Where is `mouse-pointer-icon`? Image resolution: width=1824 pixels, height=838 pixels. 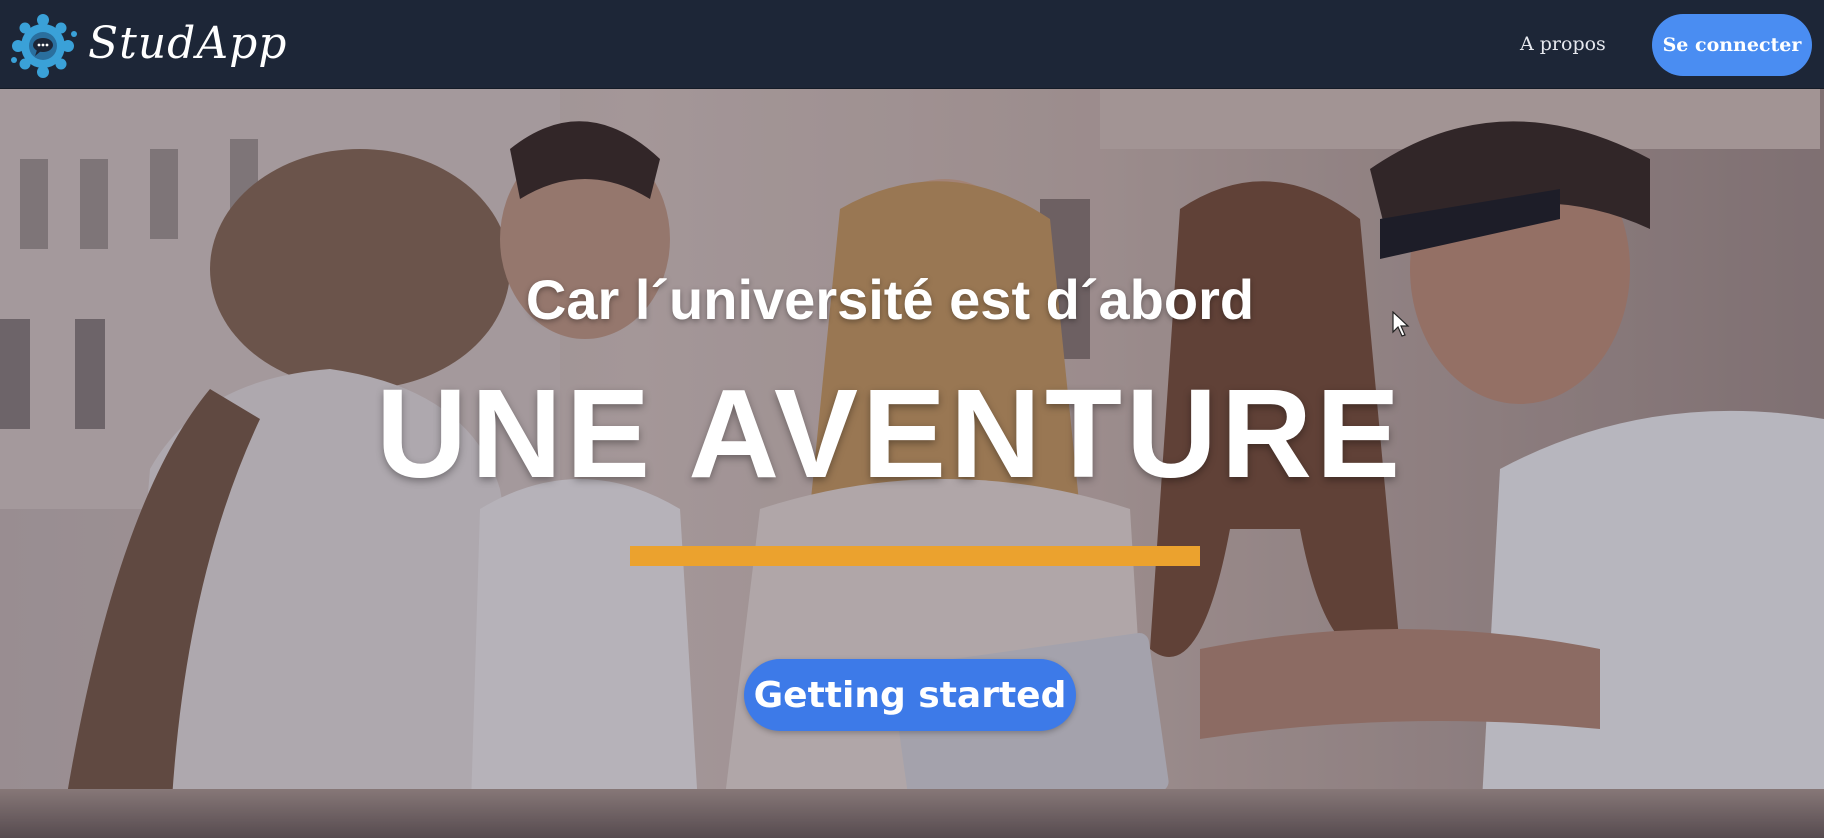 mouse-pointer-icon is located at coordinates (1401, 324).